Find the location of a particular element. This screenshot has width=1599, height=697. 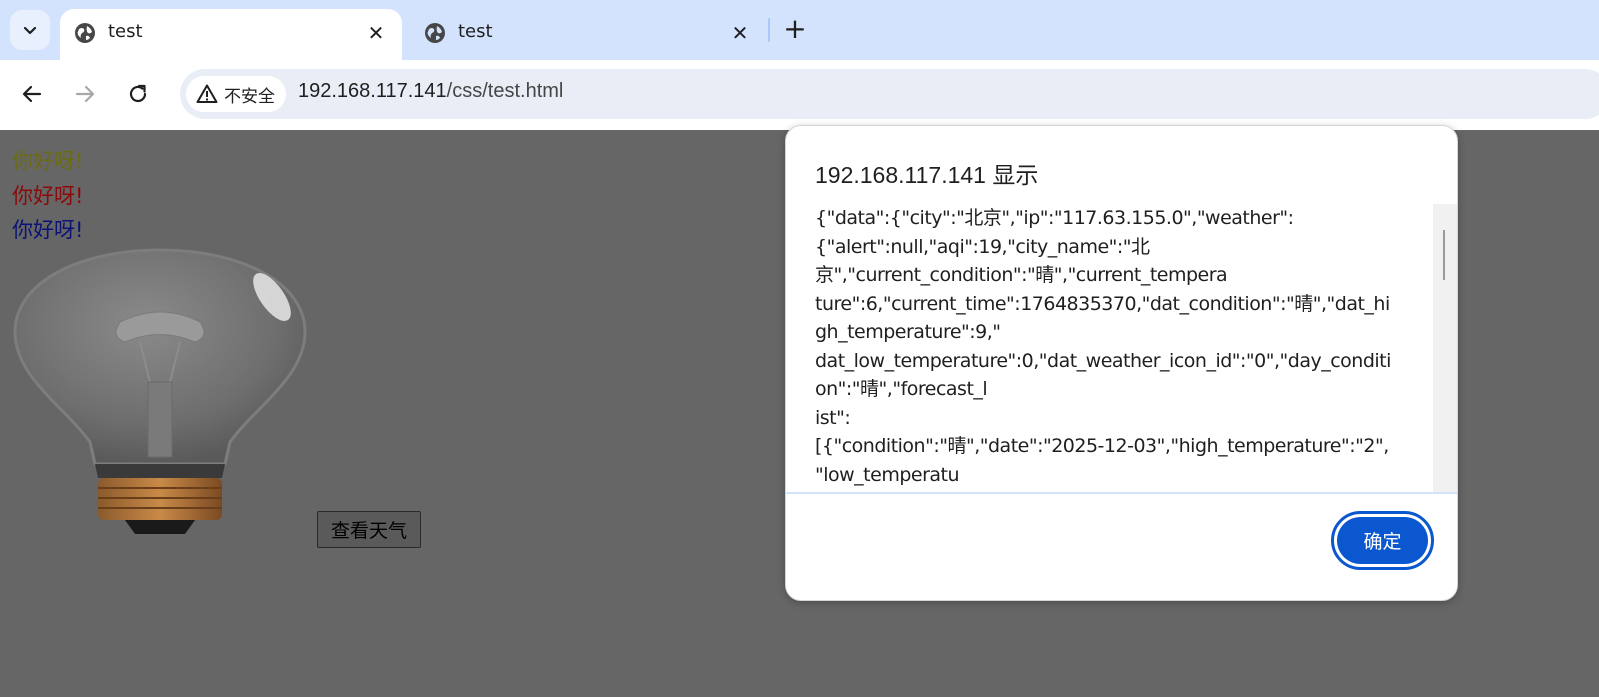

url-path: /css/test.html is located at coordinates (505, 91).